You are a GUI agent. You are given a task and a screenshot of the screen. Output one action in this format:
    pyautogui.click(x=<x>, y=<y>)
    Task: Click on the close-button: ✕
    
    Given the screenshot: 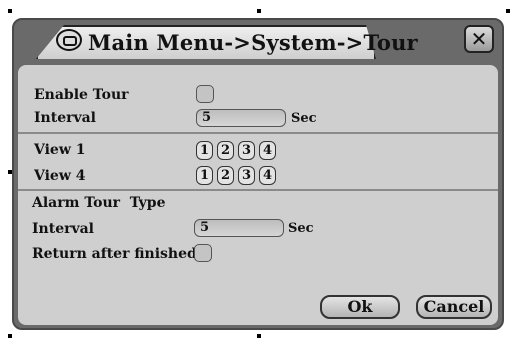 What is the action you would take?
    pyautogui.click(x=479, y=39)
    